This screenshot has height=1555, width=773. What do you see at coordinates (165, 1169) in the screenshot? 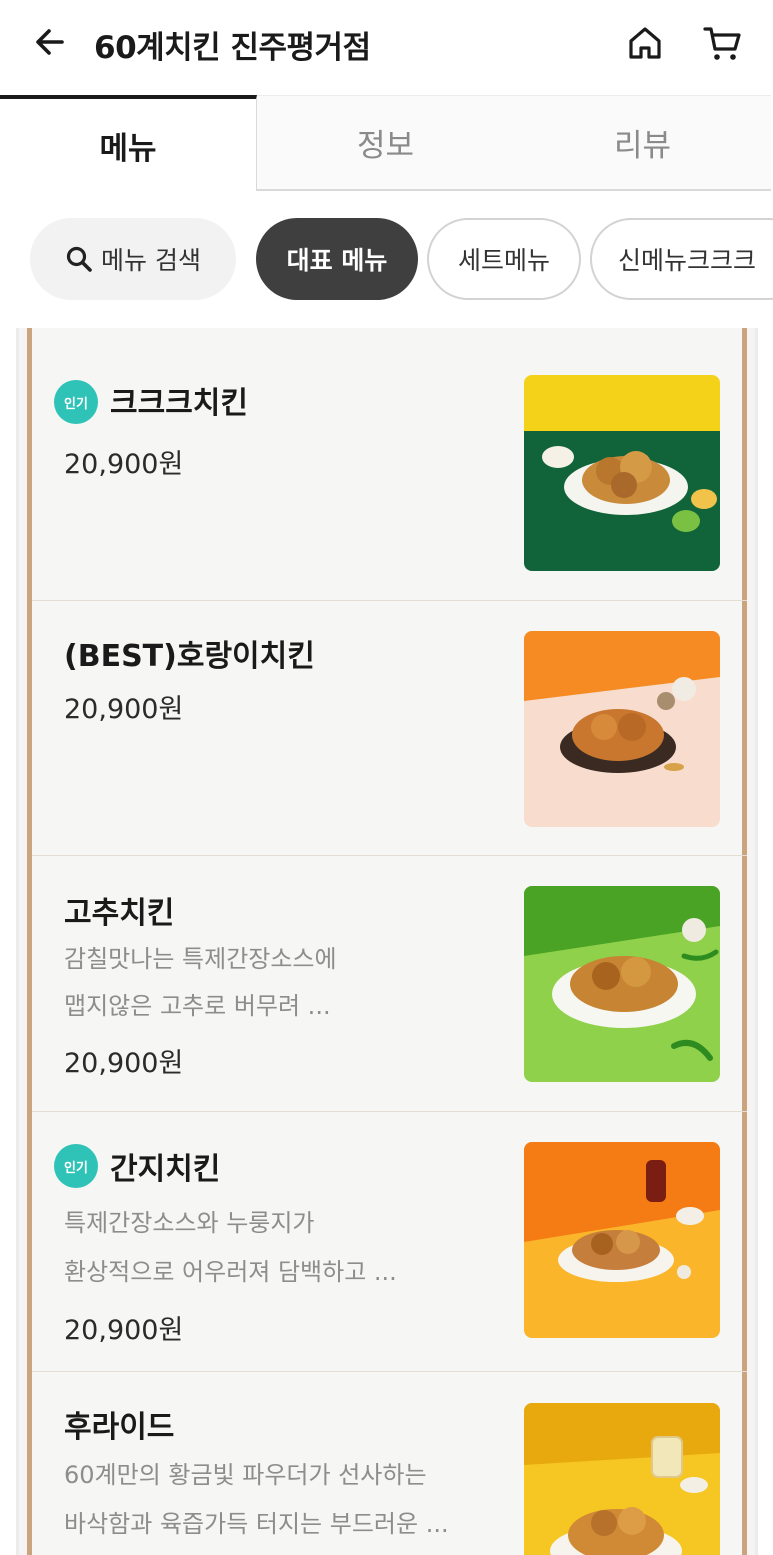
I see `menu-item-name: 간지치킨` at bounding box center [165, 1169].